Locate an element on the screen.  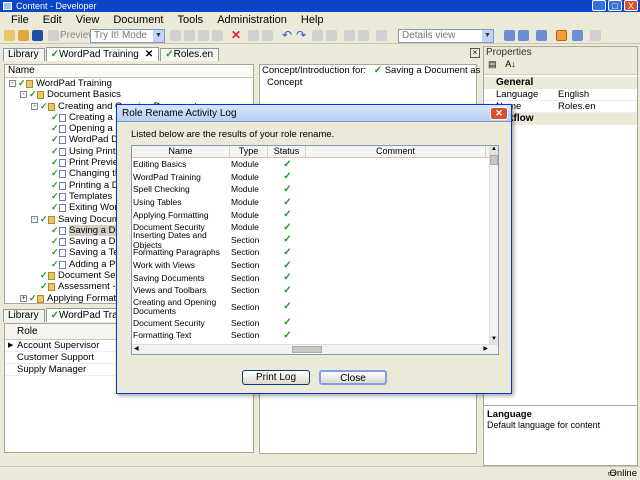
scroll-right-icon: ▶ is located at coordinates (485, 348).